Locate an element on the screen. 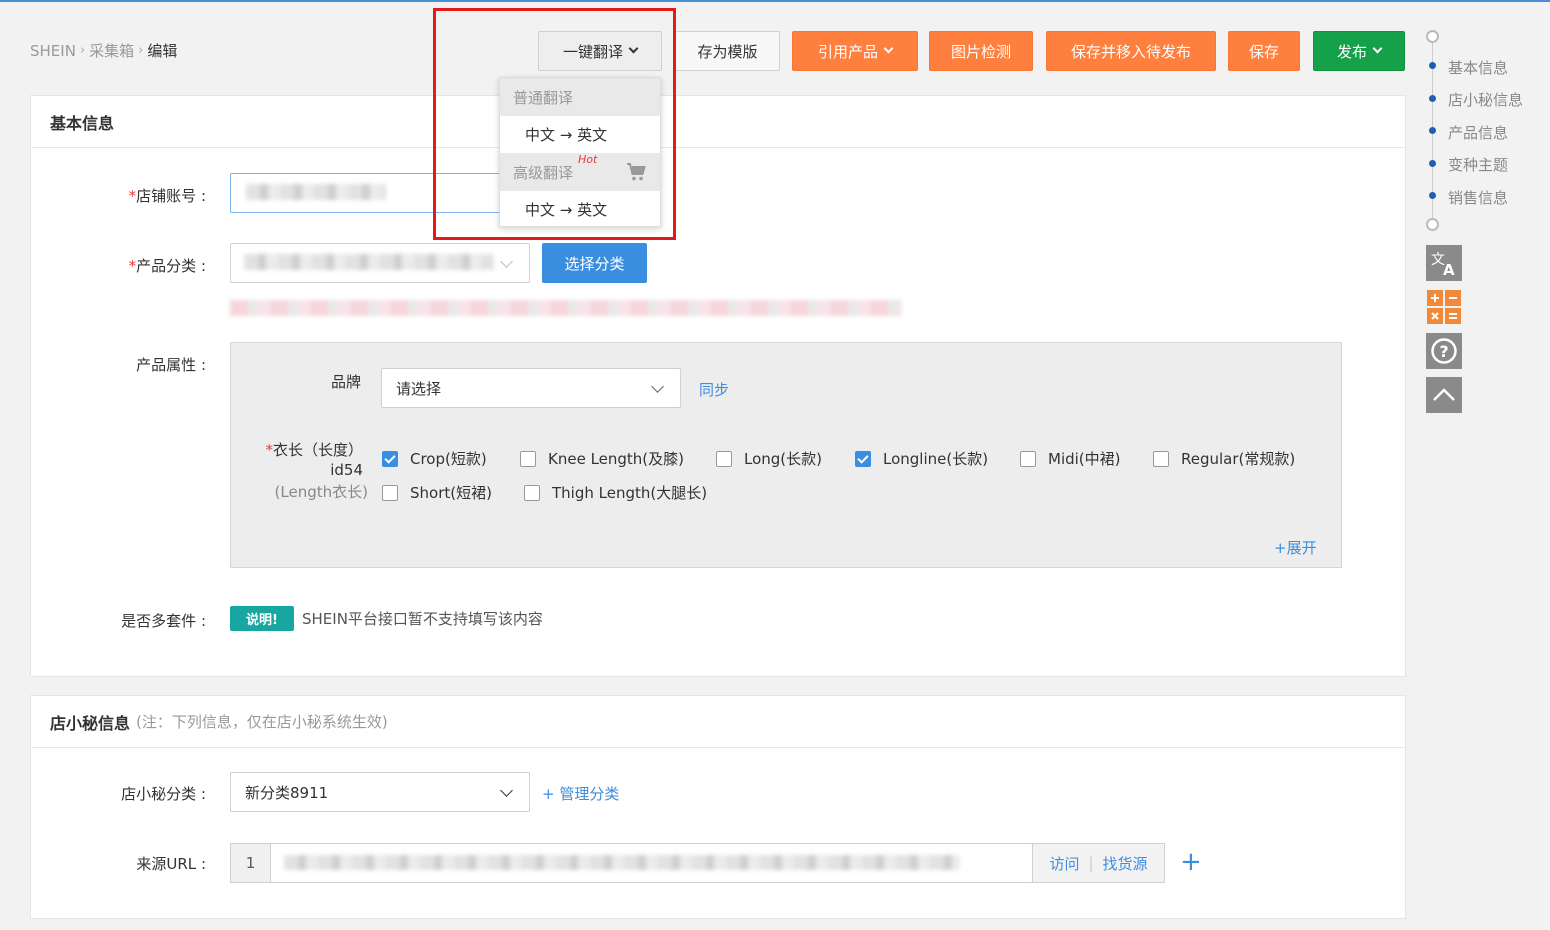 The image size is (1550, 930). breadcrumb: SHEIN › 采集箱 › 编辑 is located at coordinates (103, 50).